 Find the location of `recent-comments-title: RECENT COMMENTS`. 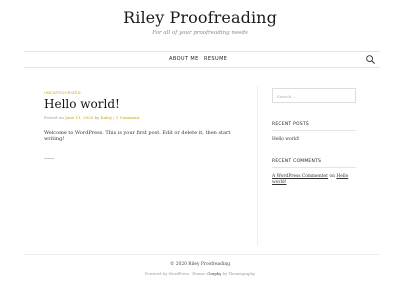

recent-comments-title: RECENT COMMENTS is located at coordinates (297, 161).